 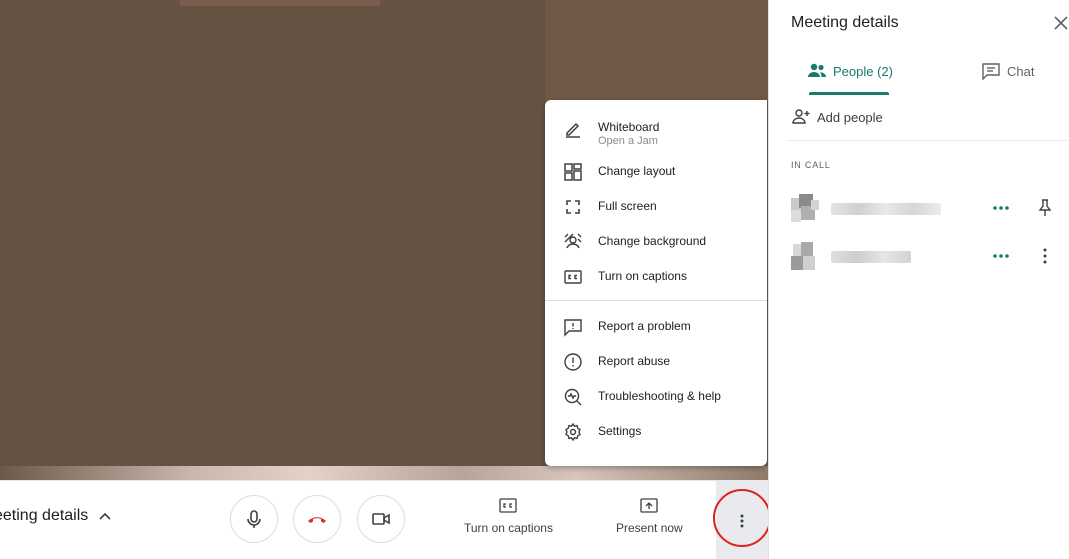 I want to click on menu-item-report-abuse: Report abuse, so click(x=656, y=361).